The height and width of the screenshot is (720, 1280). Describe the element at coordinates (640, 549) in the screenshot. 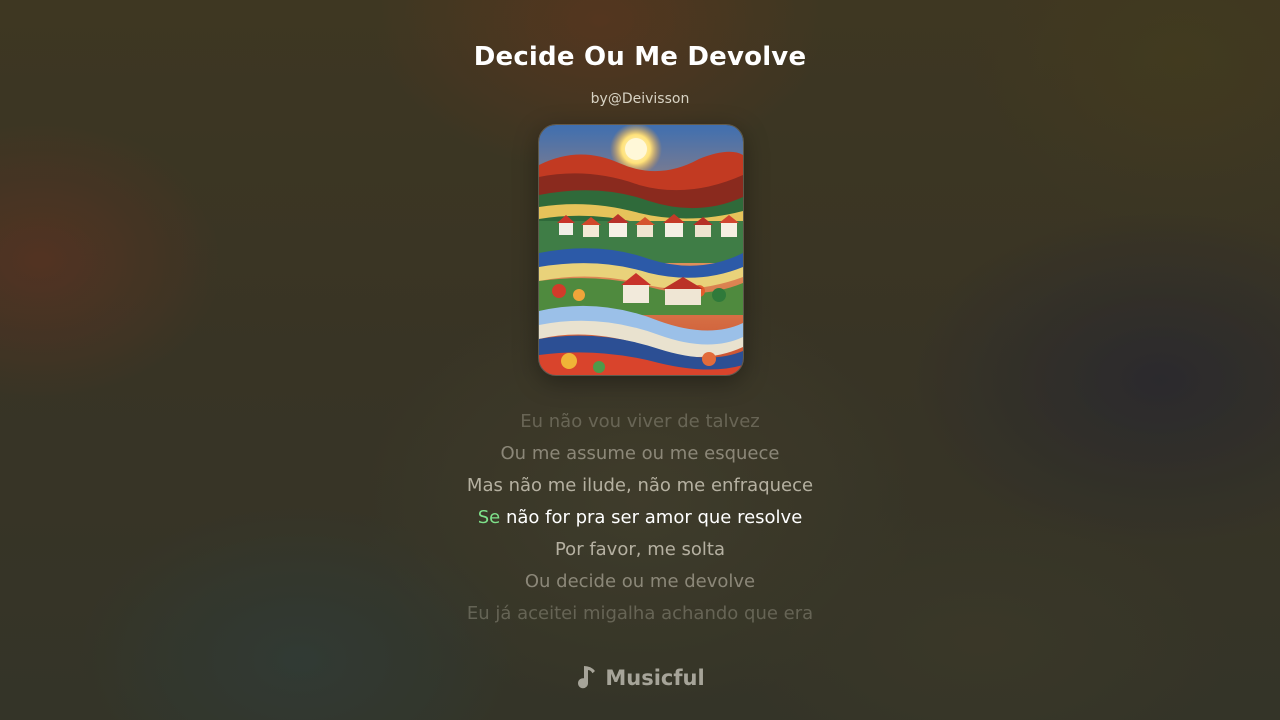

I see `lyric-line: Por favor, me solta` at that location.